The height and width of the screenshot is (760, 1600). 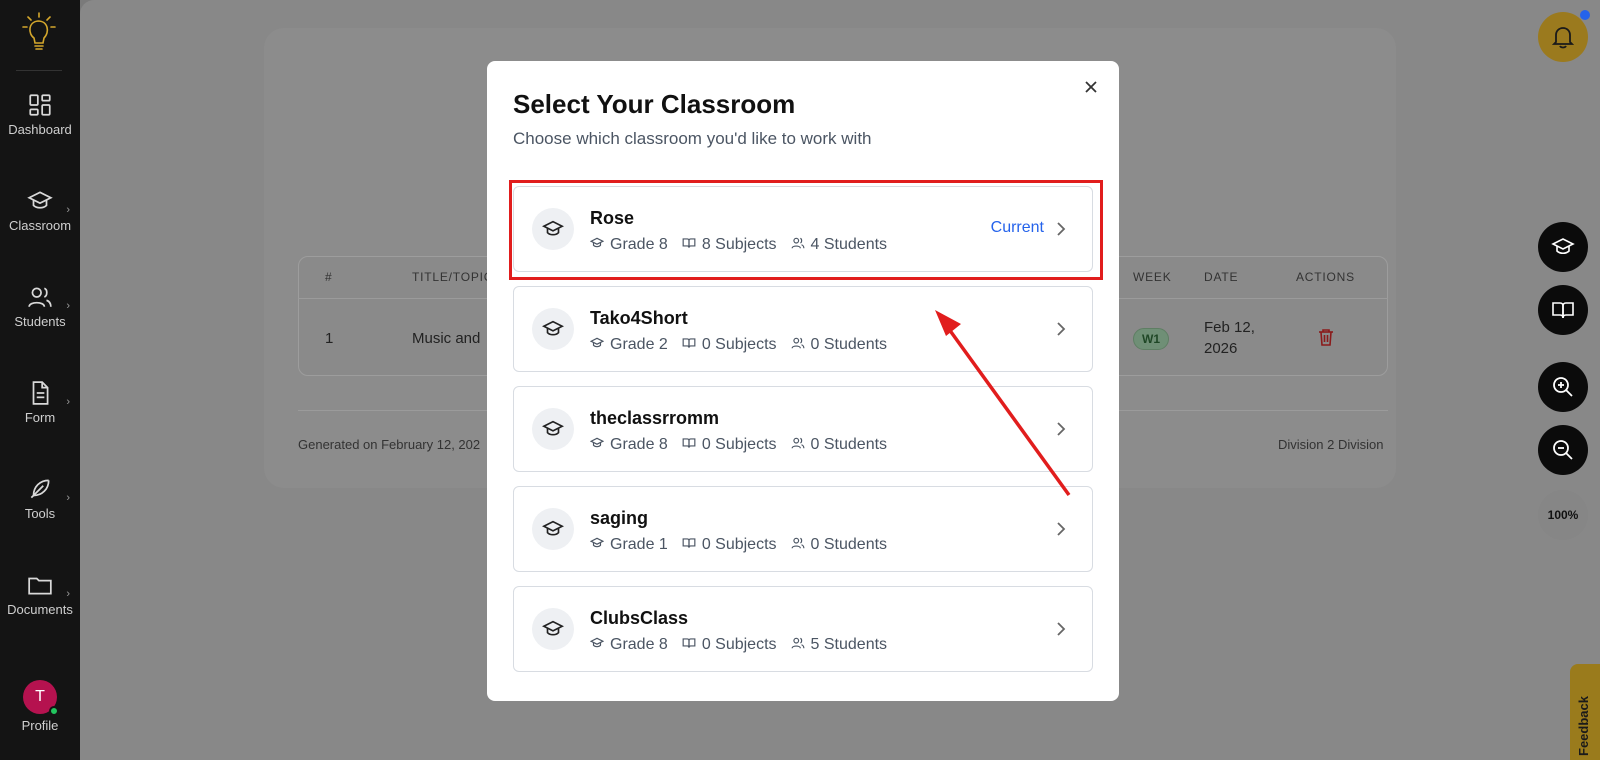 I want to click on classroom-name: Tako4Short, so click(x=639, y=318).